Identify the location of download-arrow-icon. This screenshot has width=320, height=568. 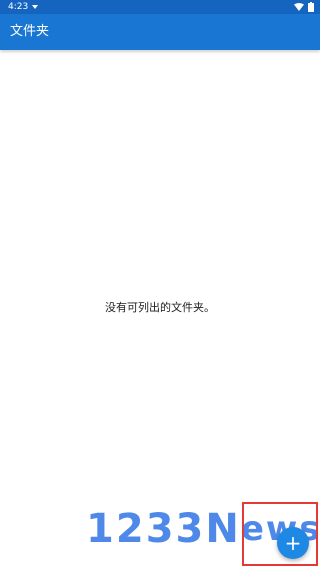
(35, 7).